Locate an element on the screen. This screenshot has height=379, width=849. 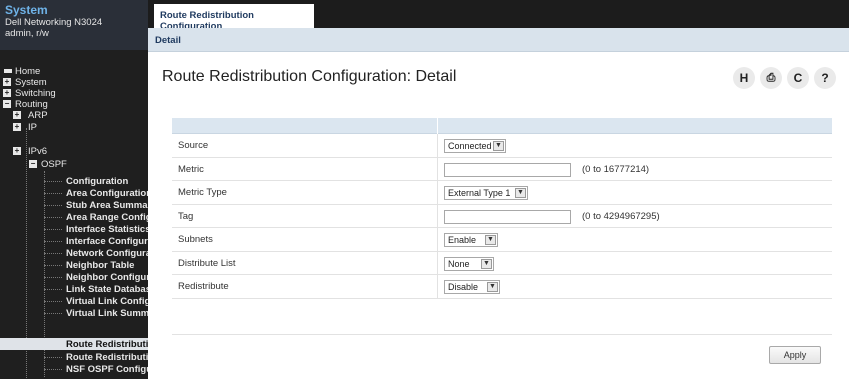
nav-virtual-link-configuration: Virtual Link Configuration is located at coordinates (107, 301).